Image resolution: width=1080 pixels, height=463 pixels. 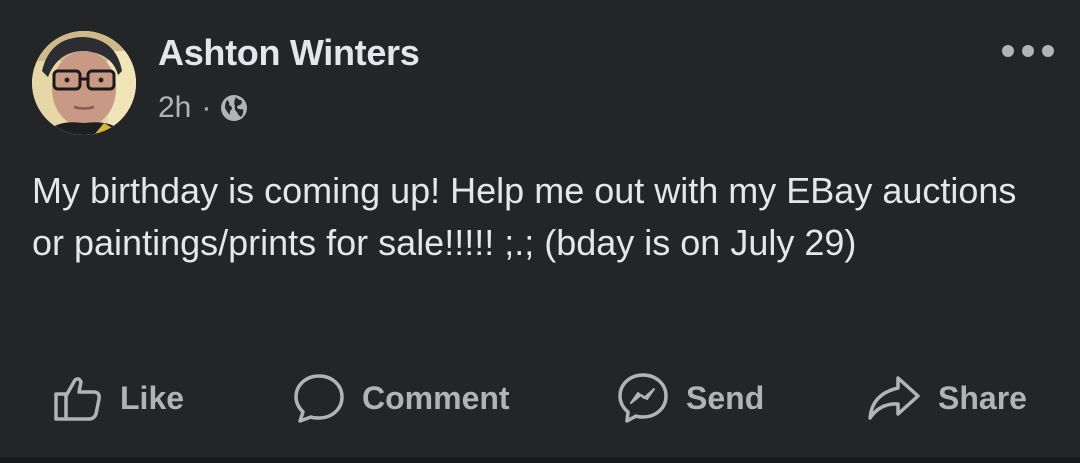 I want to click on comment-bubble-icon, so click(x=319, y=398).